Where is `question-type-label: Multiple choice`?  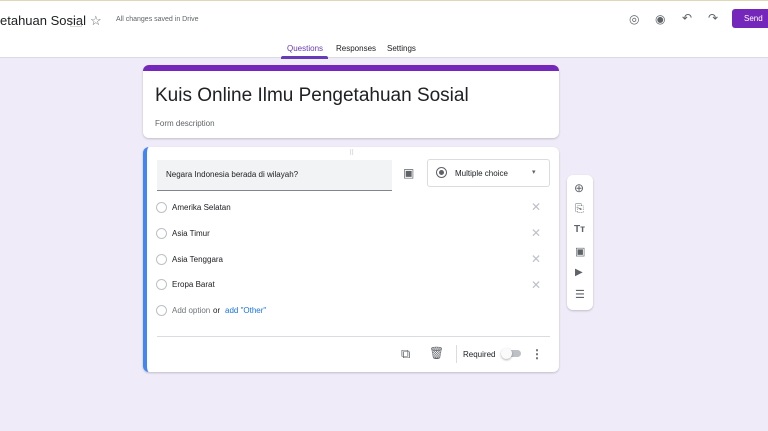 question-type-label: Multiple choice is located at coordinates (481, 173).